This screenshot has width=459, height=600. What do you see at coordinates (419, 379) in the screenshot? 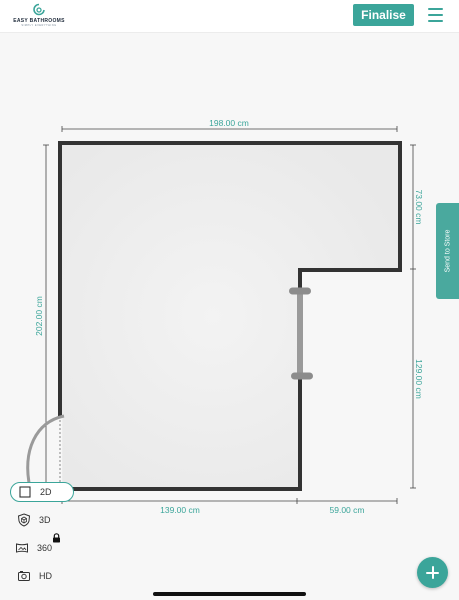
I see `dimension-right-lower-label: 129.00 cm` at bounding box center [419, 379].